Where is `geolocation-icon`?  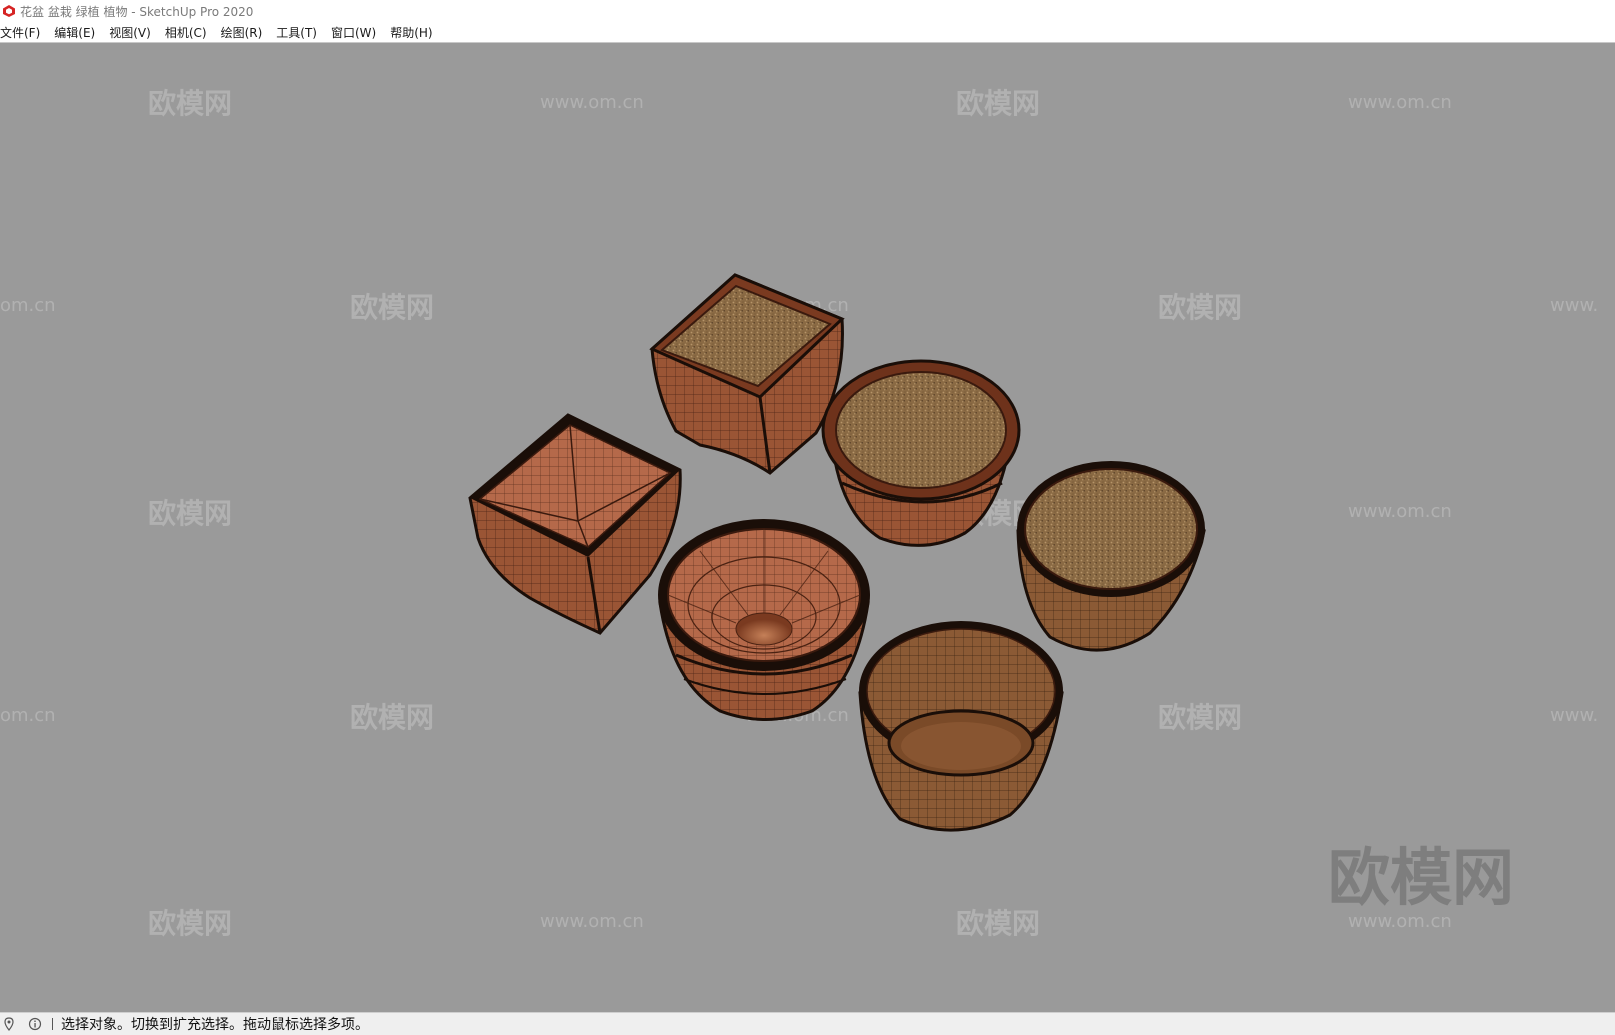
geolocation-icon is located at coordinates (9, 1024).